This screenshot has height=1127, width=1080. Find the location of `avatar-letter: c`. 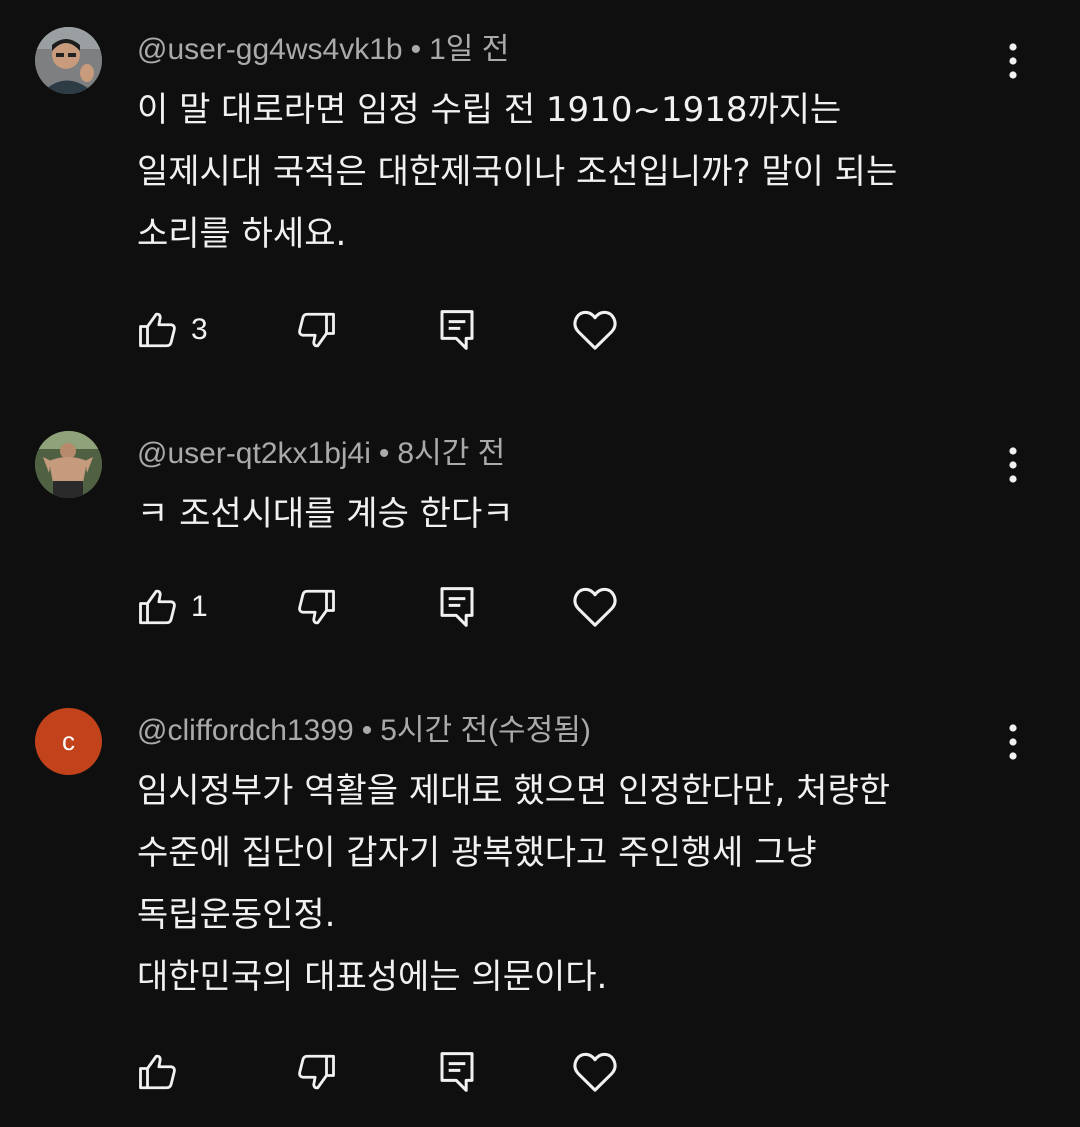

avatar-letter: c is located at coordinates (68, 741).